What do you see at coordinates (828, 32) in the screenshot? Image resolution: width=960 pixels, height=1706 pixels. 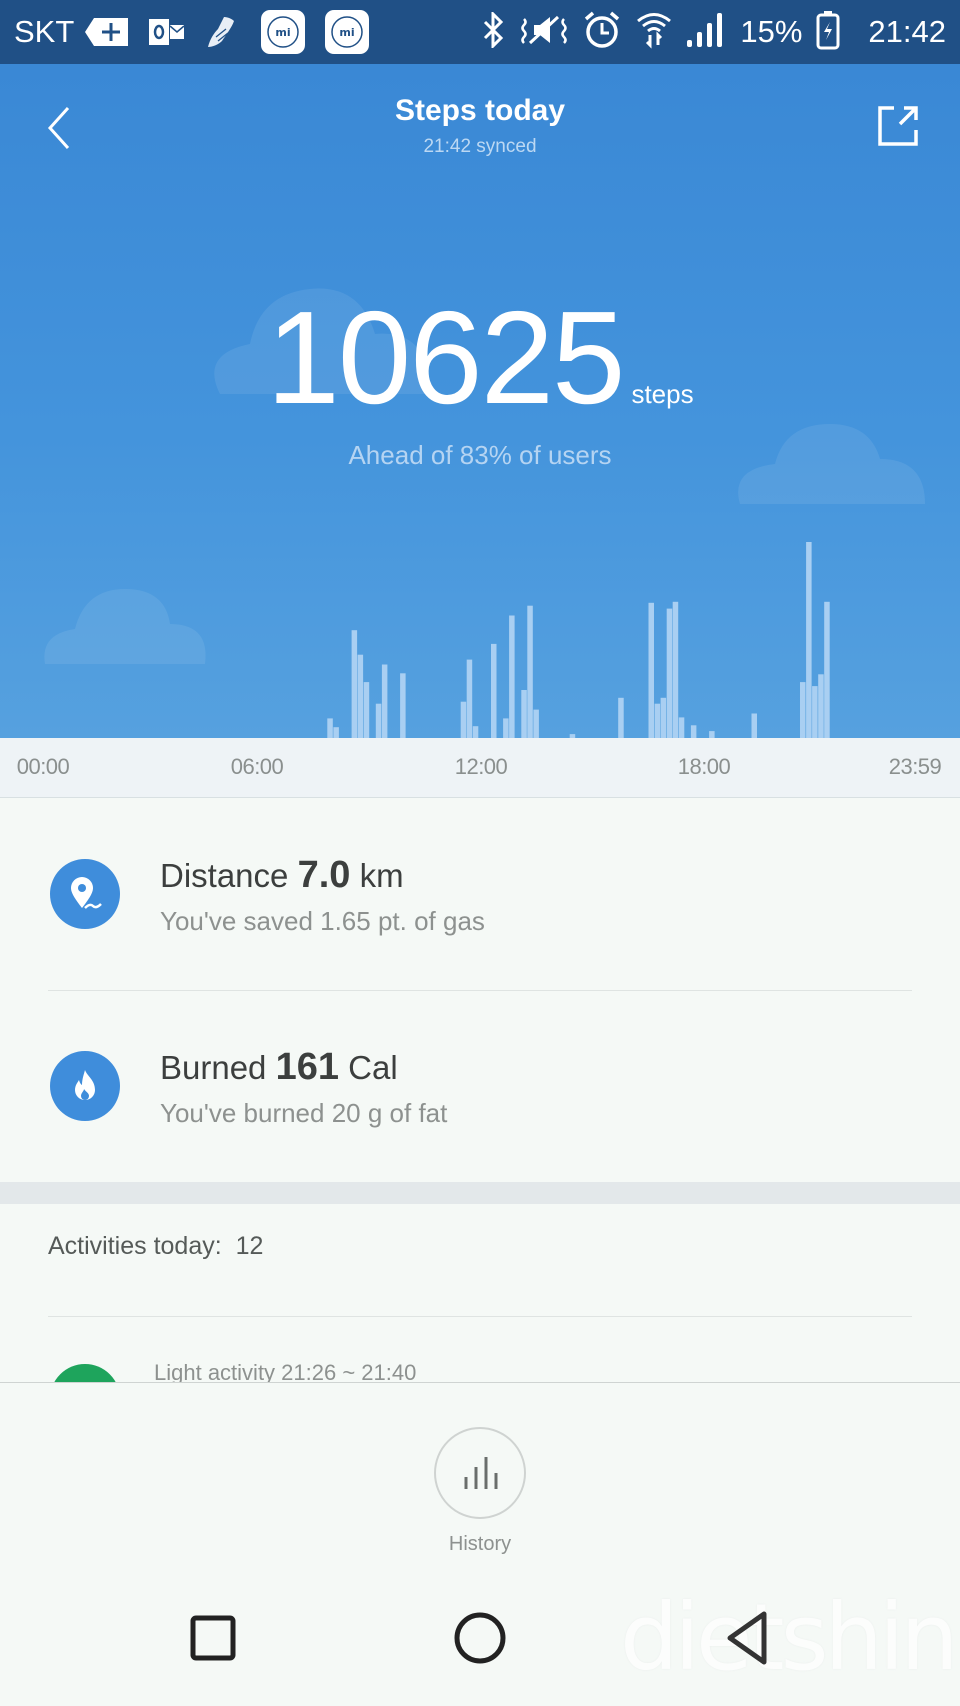 I see `battery-charging-icon` at bounding box center [828, 32].